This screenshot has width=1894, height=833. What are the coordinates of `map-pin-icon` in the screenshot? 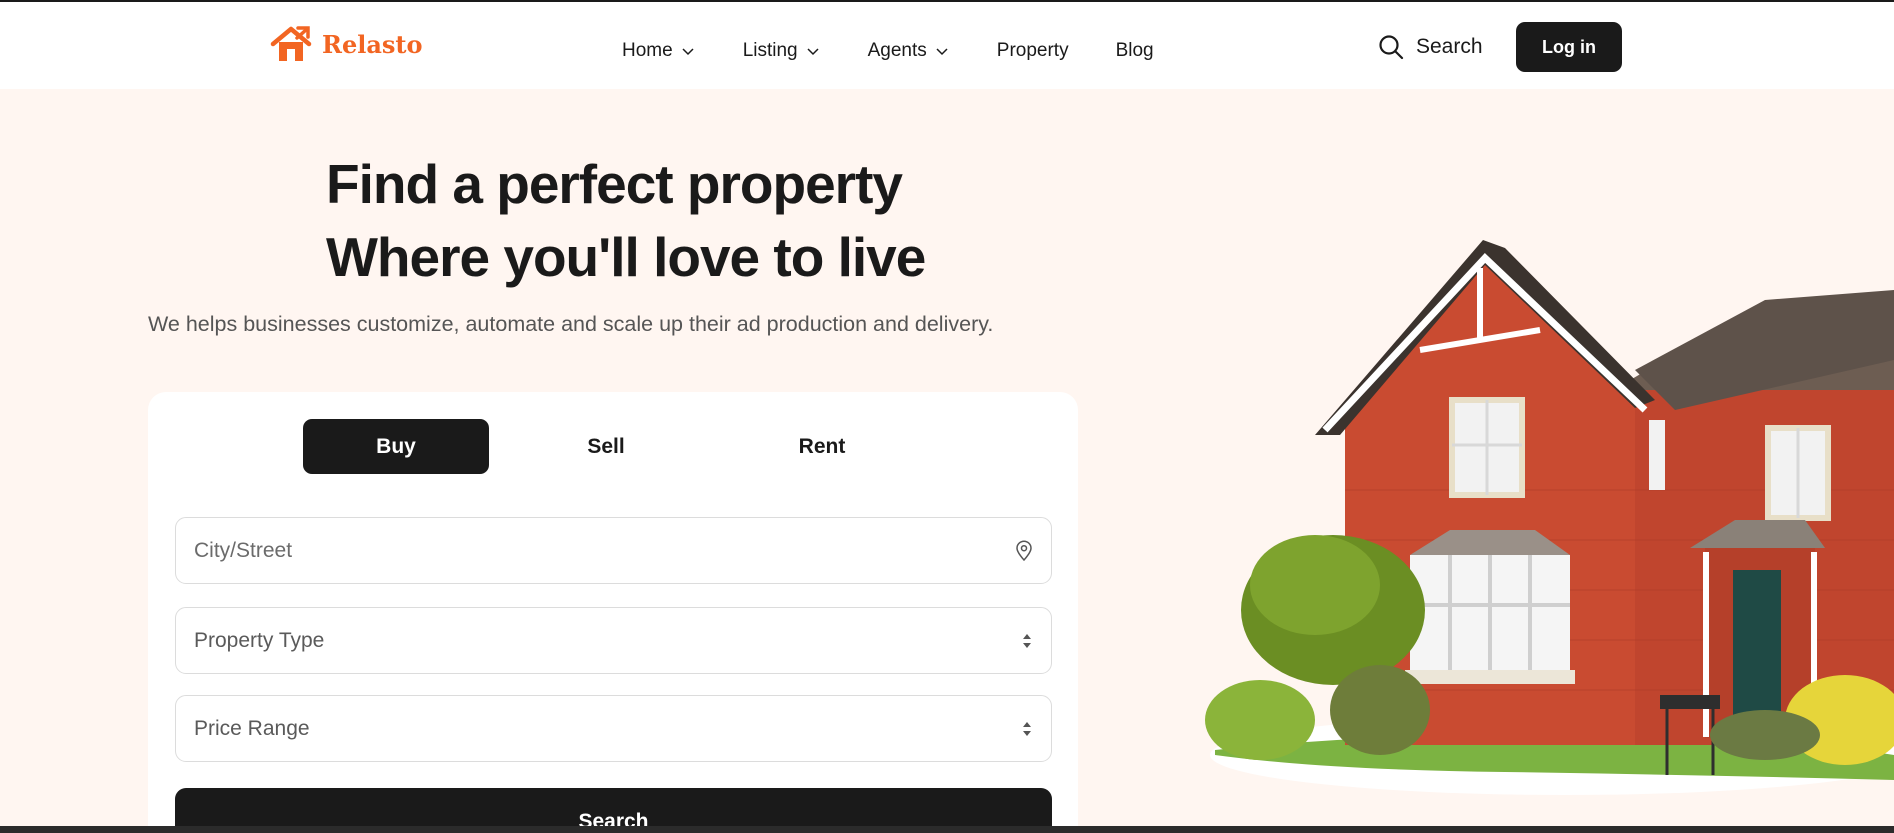 It's located at (1024, 550).